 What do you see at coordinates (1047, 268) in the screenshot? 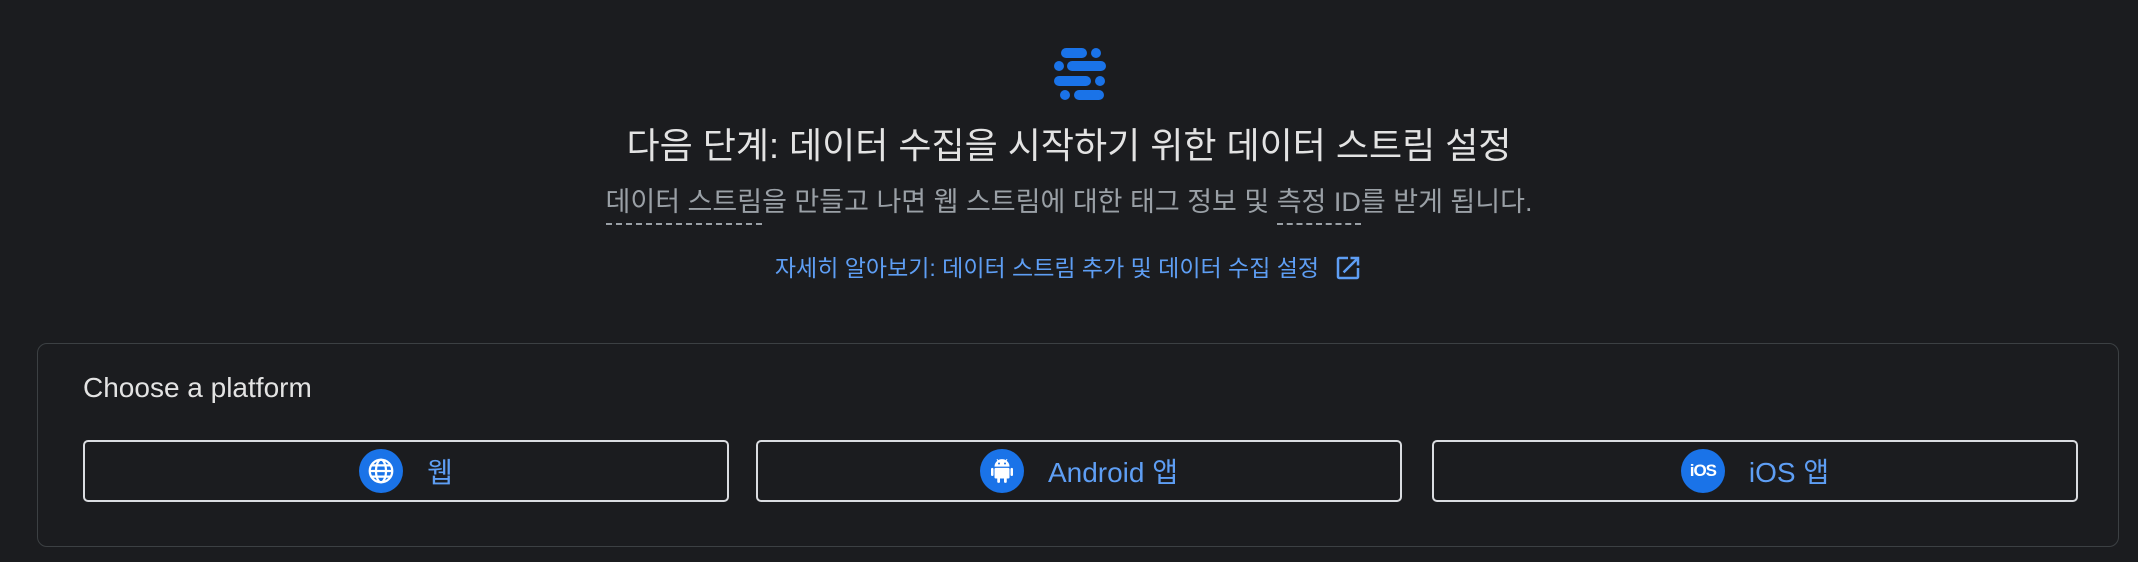
I see `learn-more-label: 자세히 알아보기: 데이터 스트림 추가 및 데이터 수집 설정` at bounding box center [1047, 268].